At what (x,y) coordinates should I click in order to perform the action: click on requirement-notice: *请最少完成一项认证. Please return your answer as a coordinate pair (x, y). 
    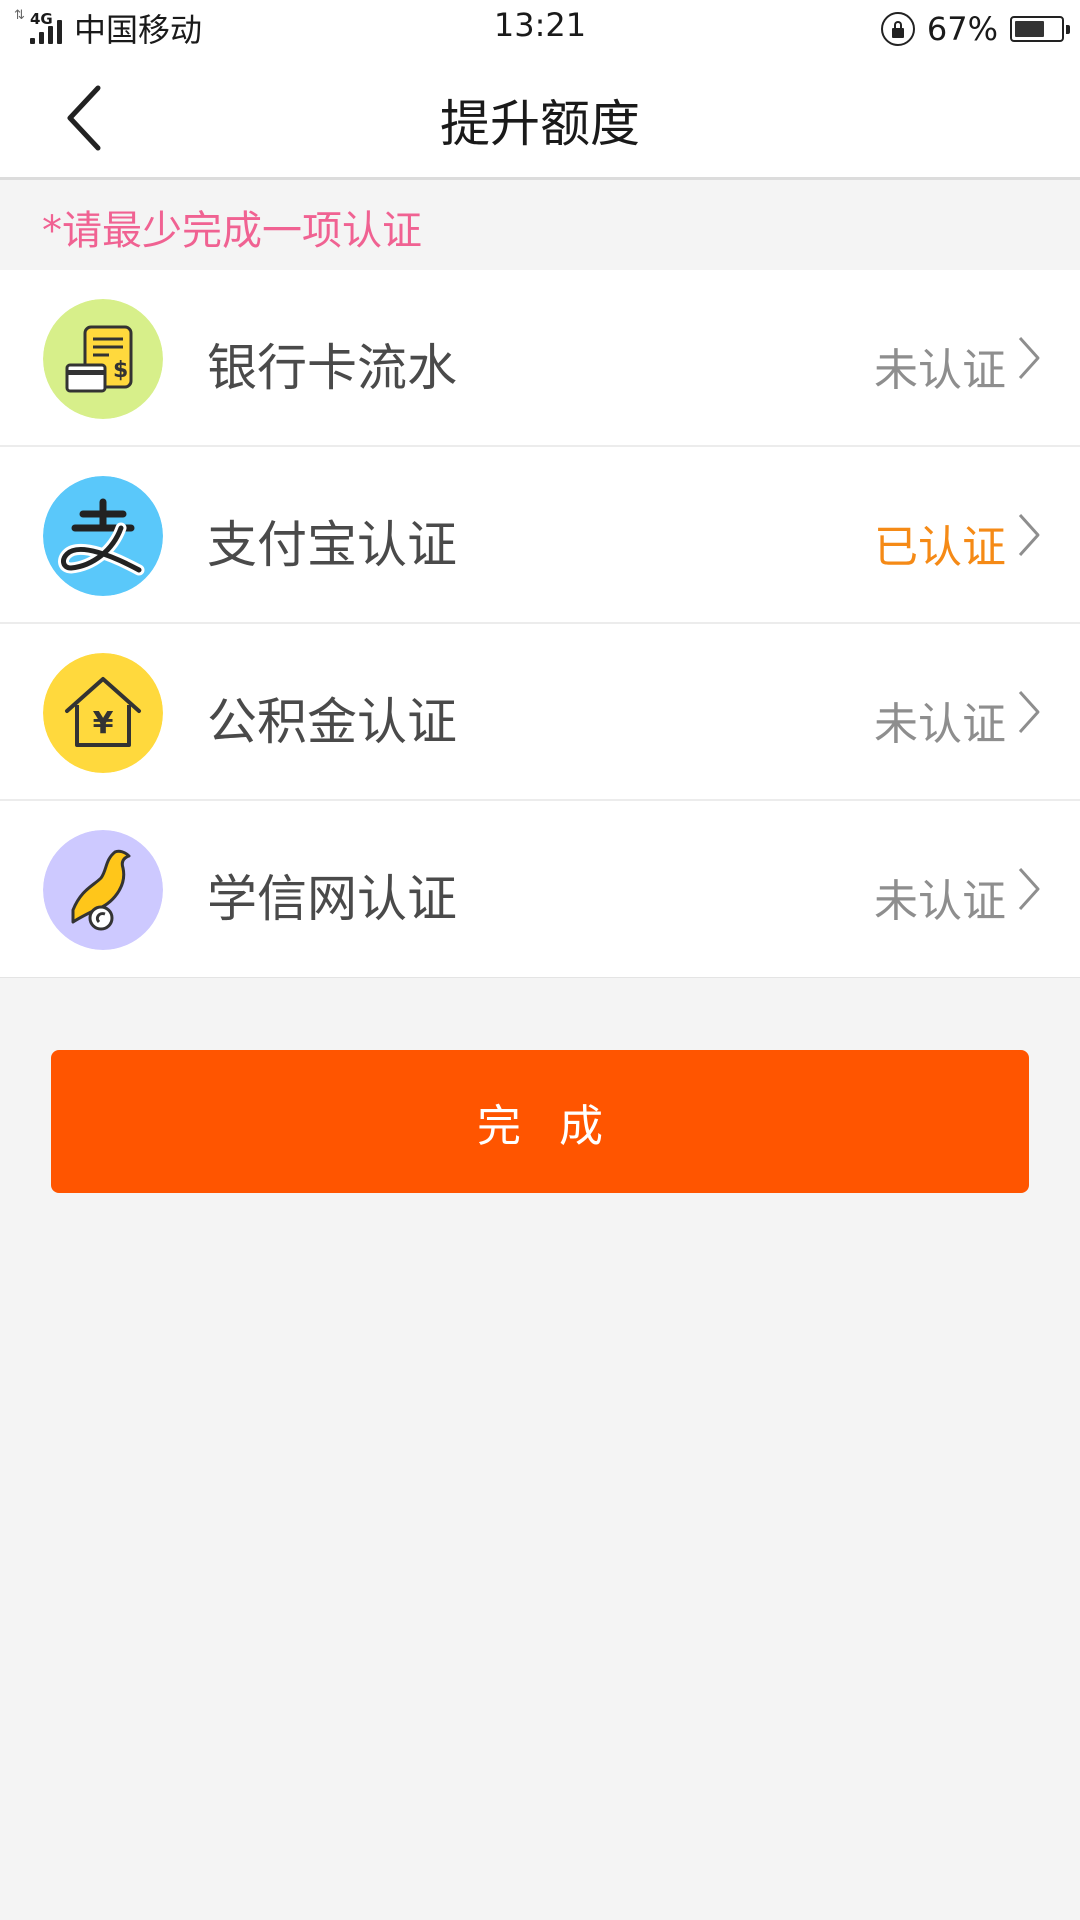
    Looking at the image, I should click on (232, 231).